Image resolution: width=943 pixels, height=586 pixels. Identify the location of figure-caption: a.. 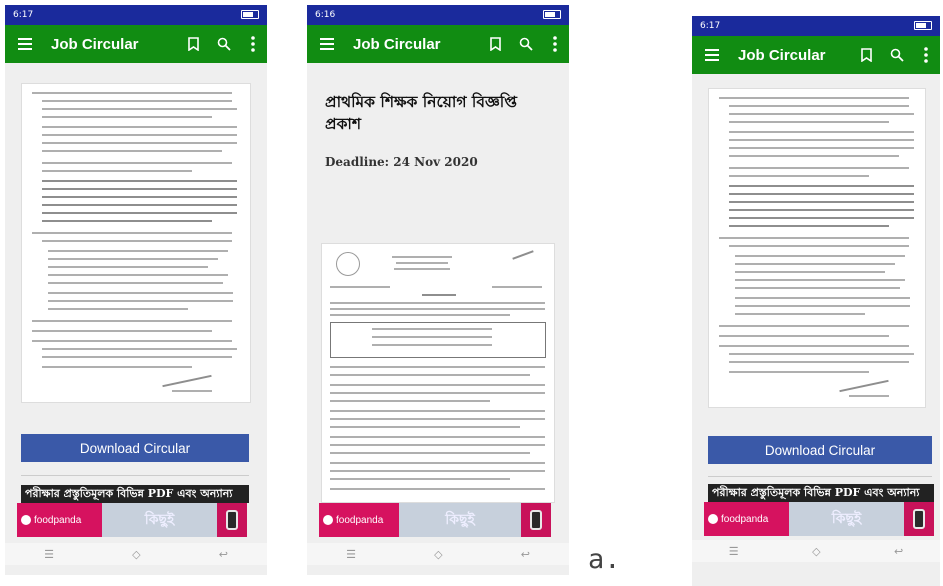
(604, 559).